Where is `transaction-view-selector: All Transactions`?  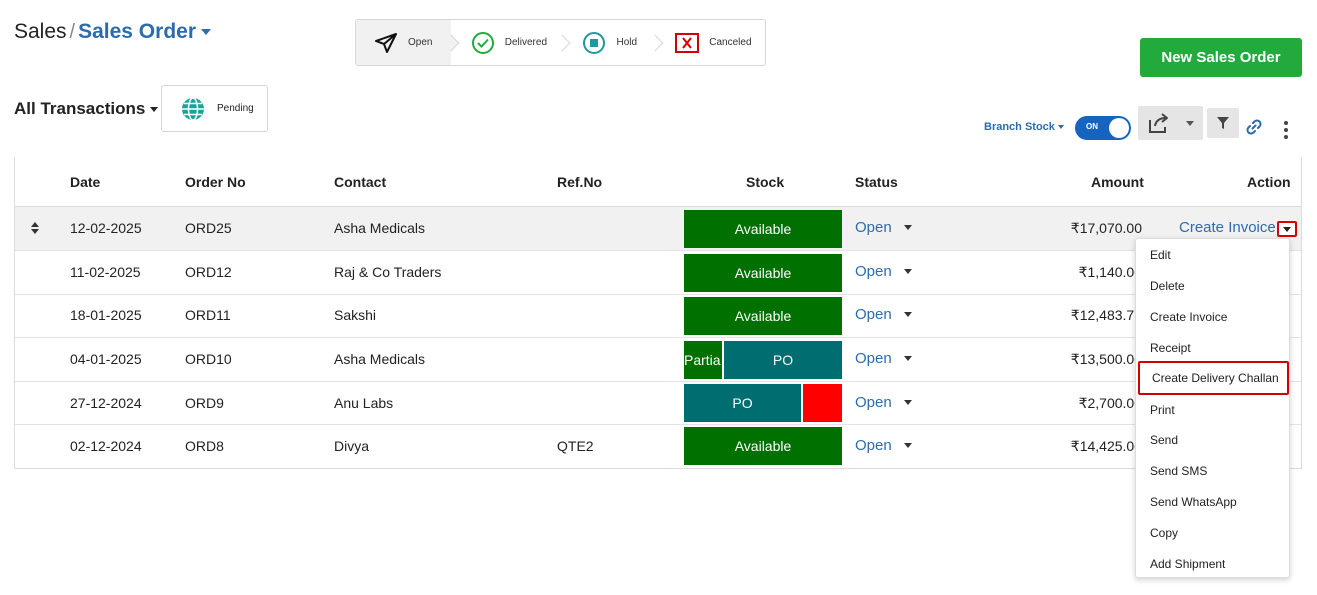
transaction-view-selector: All Transactions is located at coordinates (86, 109).